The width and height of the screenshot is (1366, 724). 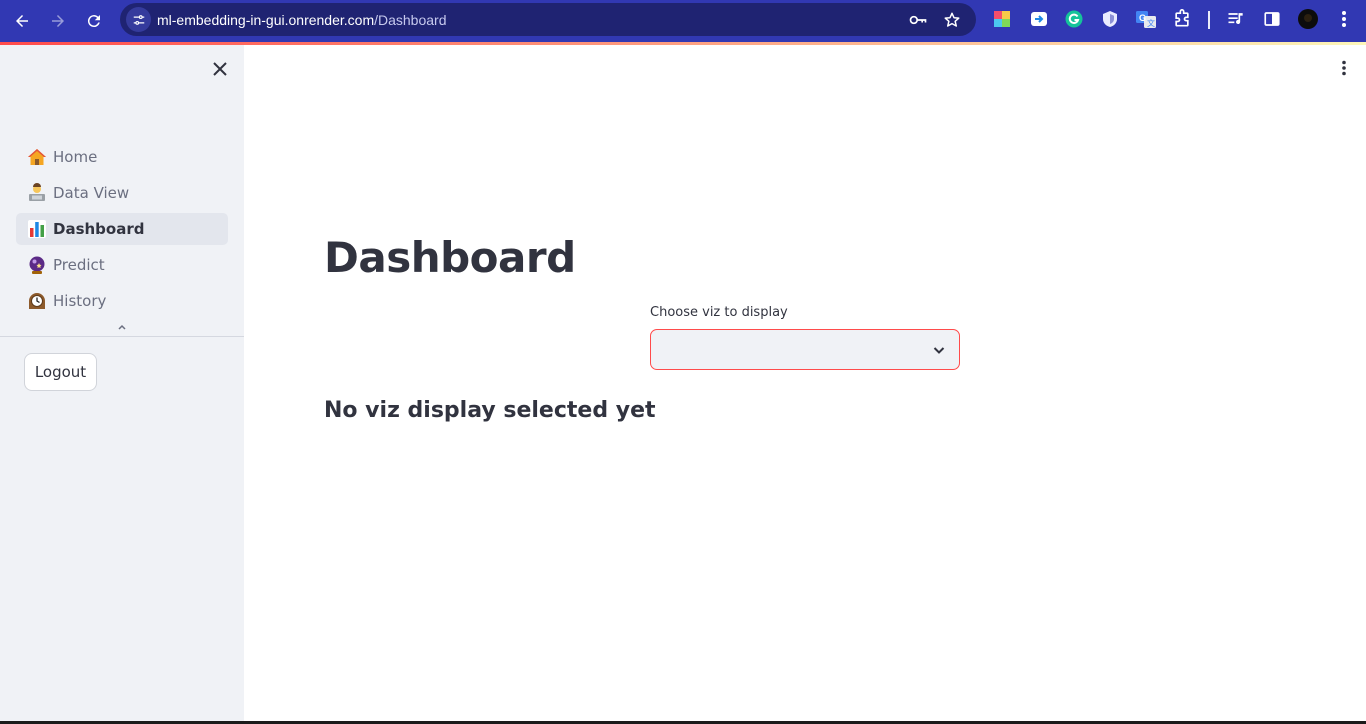 What do you see at coordinates (22, 21) in the screenshot?
I see `back-icon` at bounding box center [22, 21].